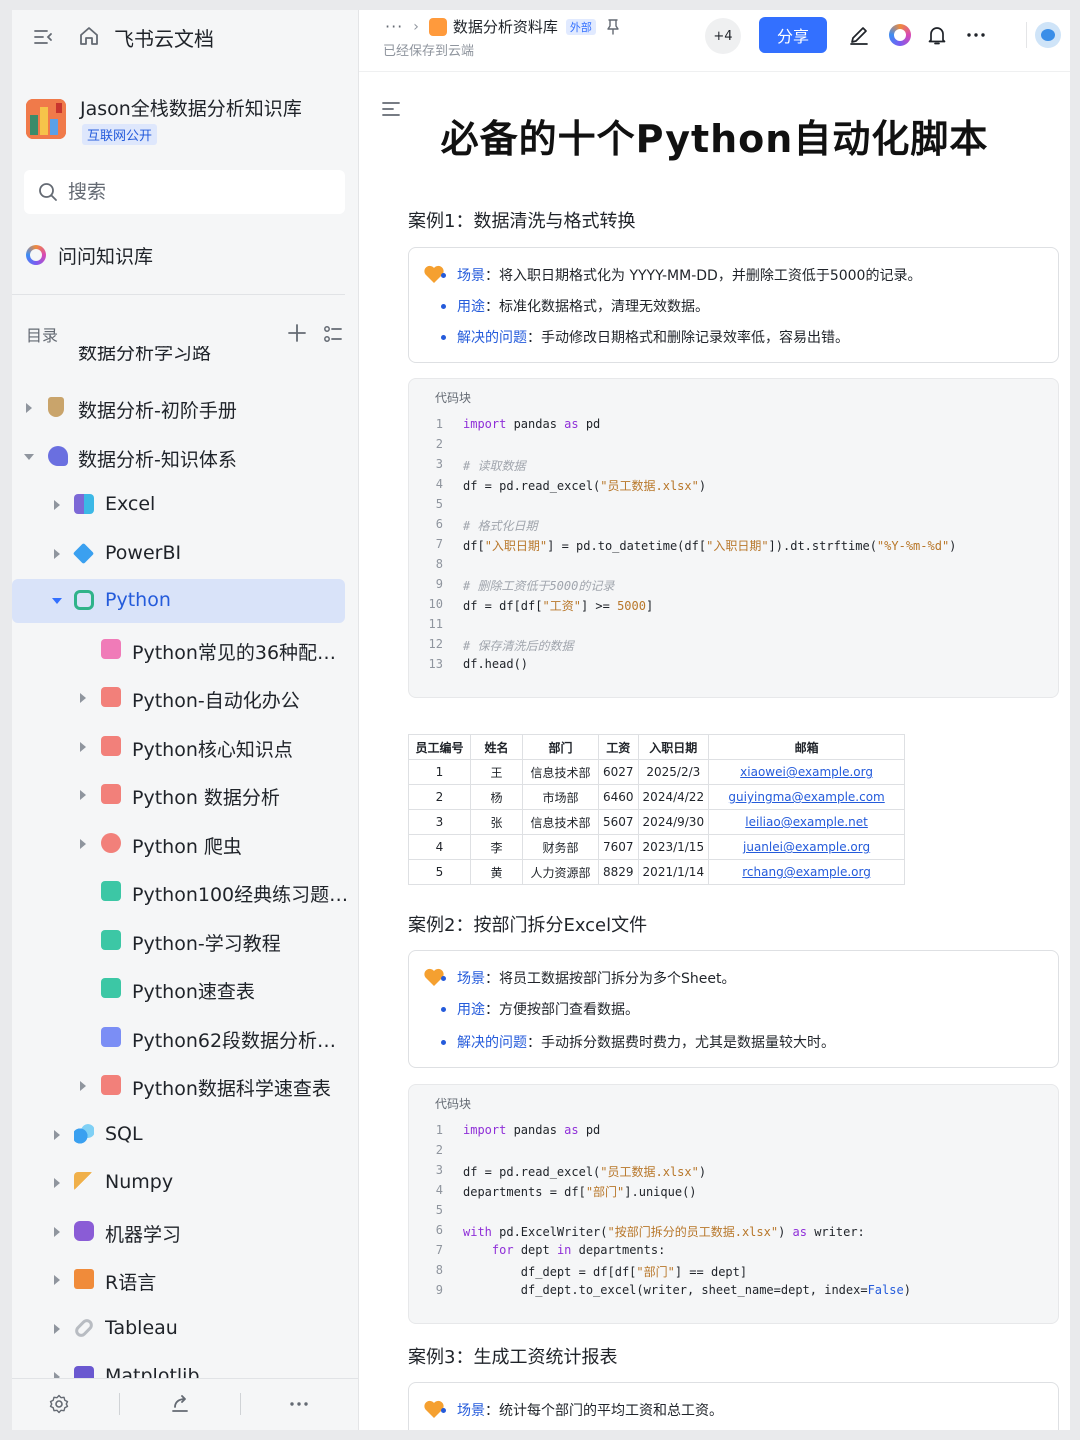 Image resolution: width=1080 pixels, height=1440 pixels. I want to click on table-cell: xiaowei@example.org, so click(807, 772).